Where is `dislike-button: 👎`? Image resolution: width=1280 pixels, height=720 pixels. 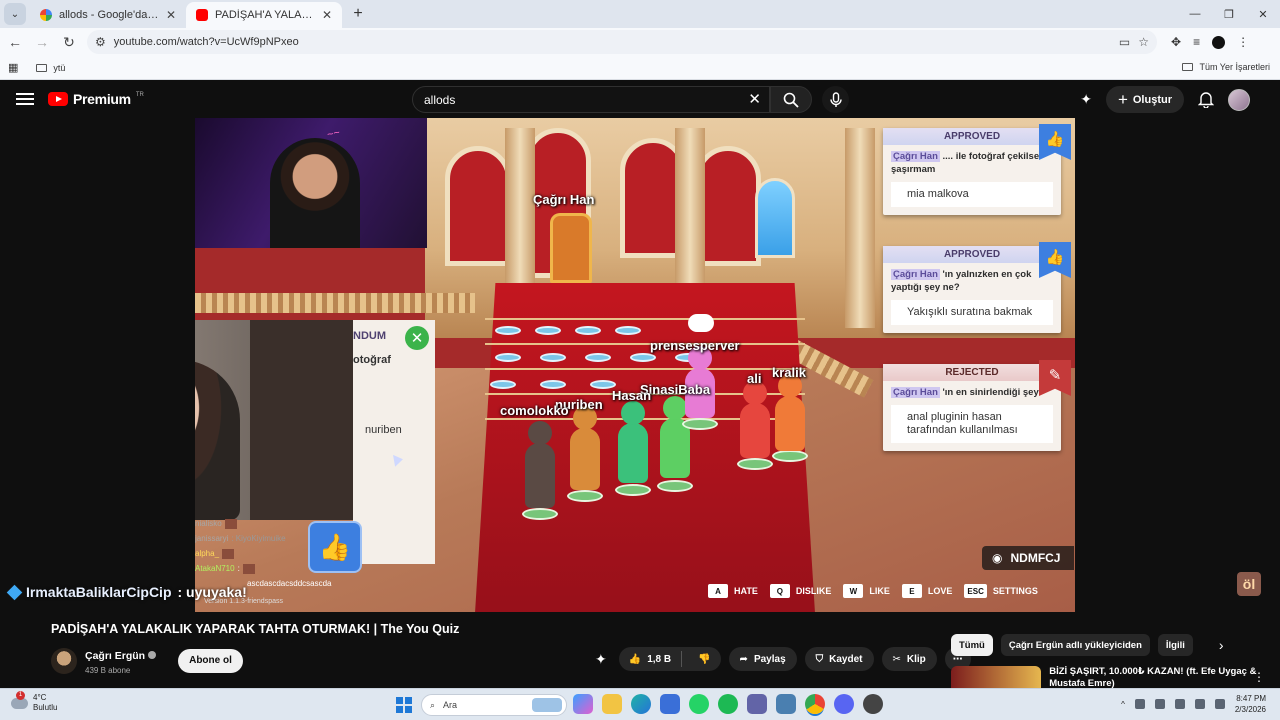
dislike-button: 👎 is located at coordinates (704, 659).